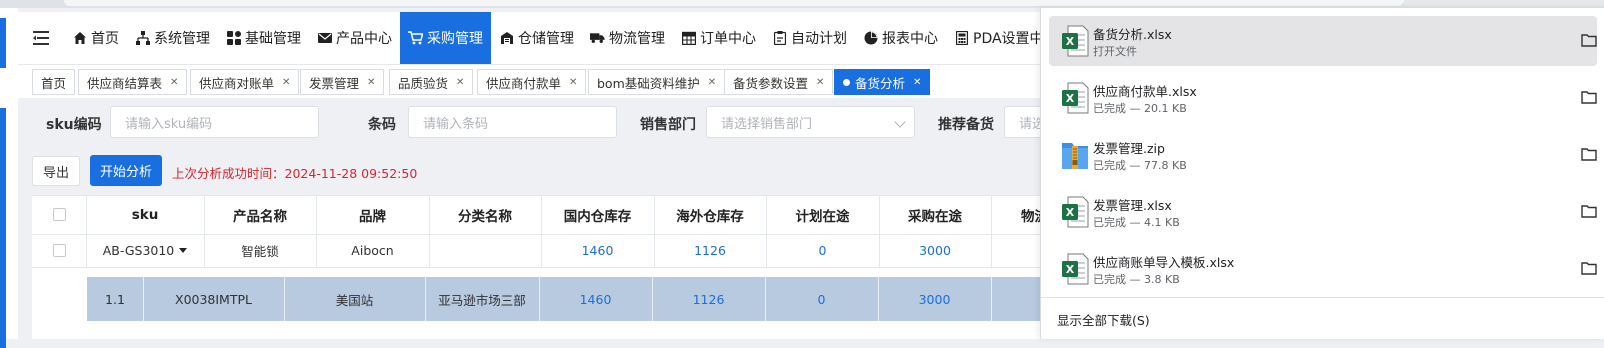 This screenshot has height=348, width=1604. What do you see at coordinates (546, 39) in the screenshot?
I see `nav-label: 仓储管理` at bounding box center [546, 39].